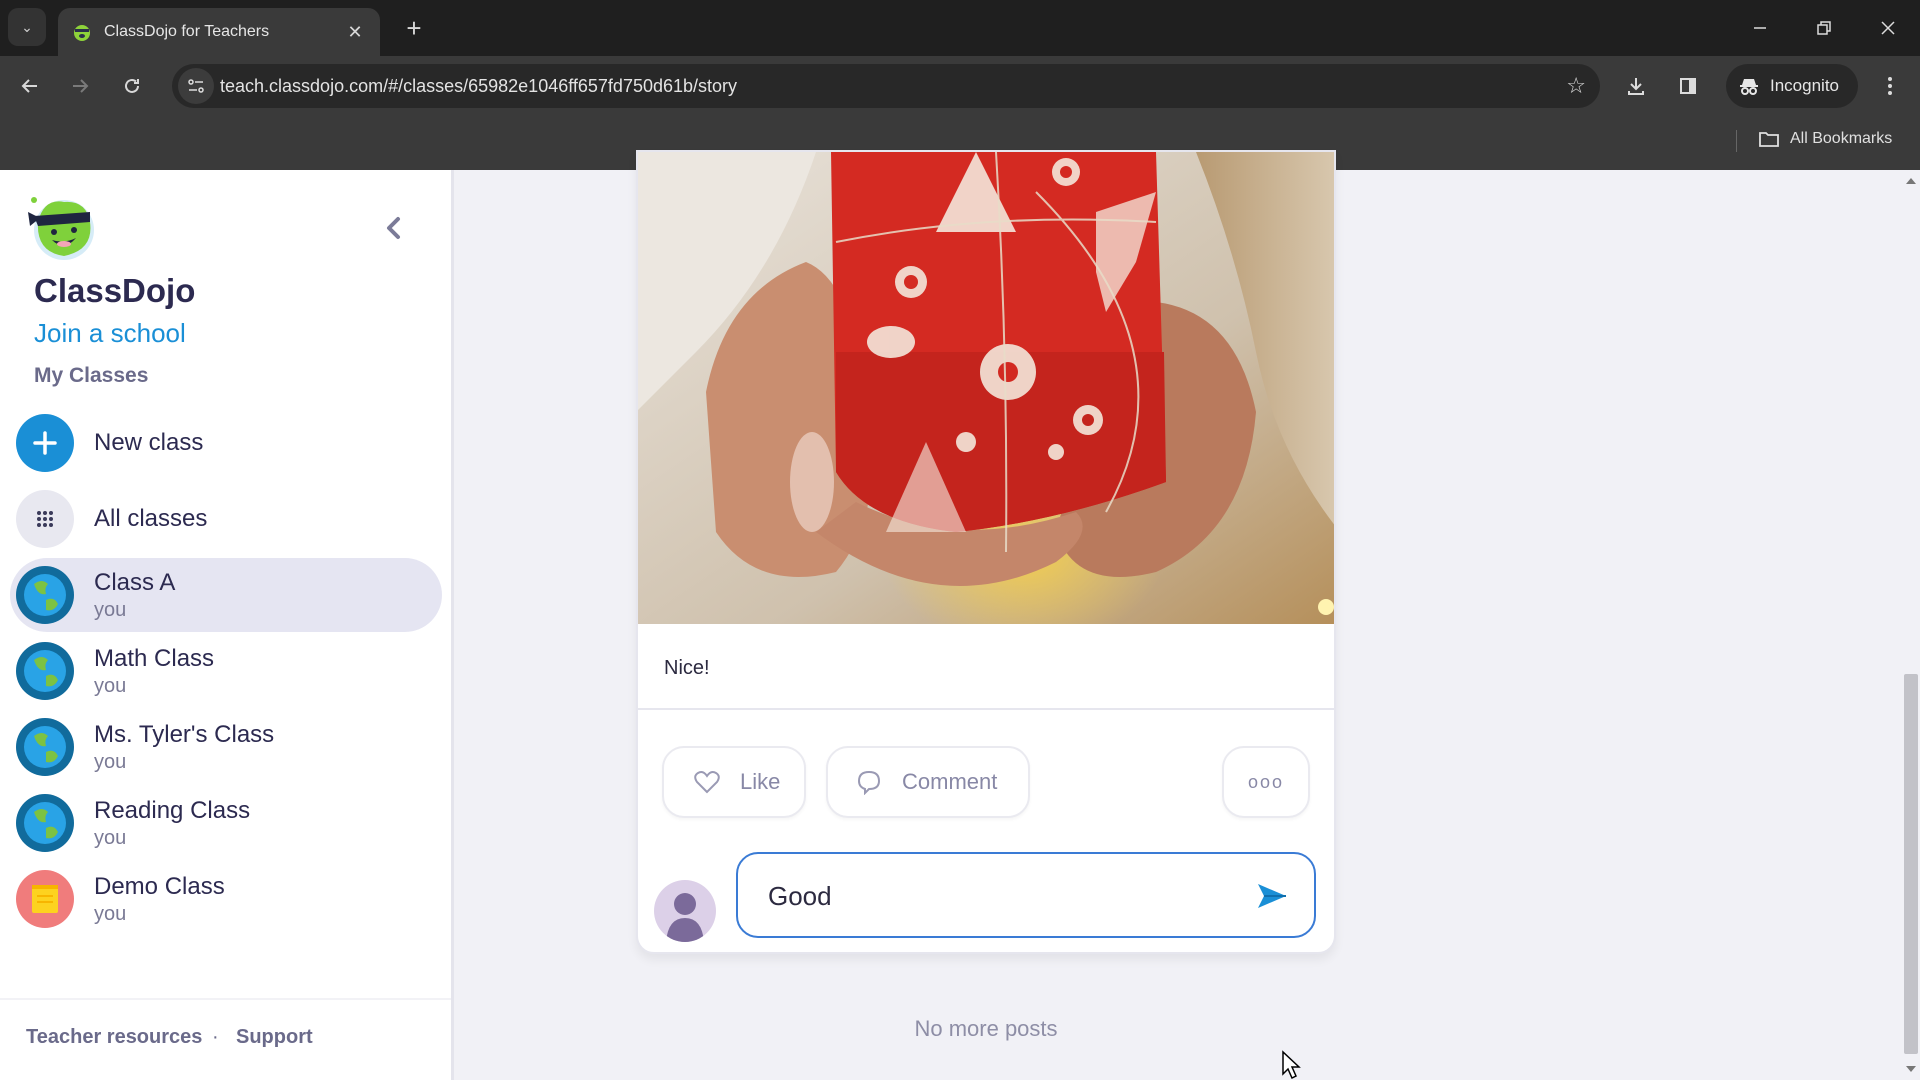 The image size is (1920, 1080). Describe the element at coordinates (1769, 139) in the screenshot. I see `folder-icon` at that location.